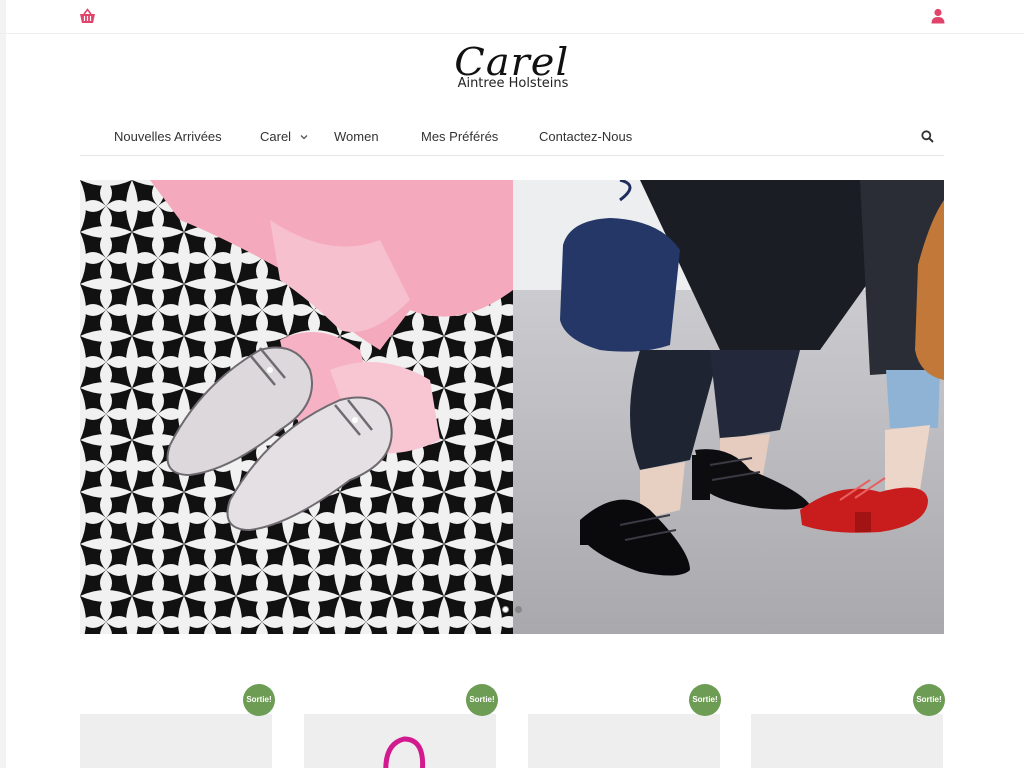  What do you see at coordinates (87, 16) in the screenshot?
I see `basket-icon` at bounding box center [87, 16].